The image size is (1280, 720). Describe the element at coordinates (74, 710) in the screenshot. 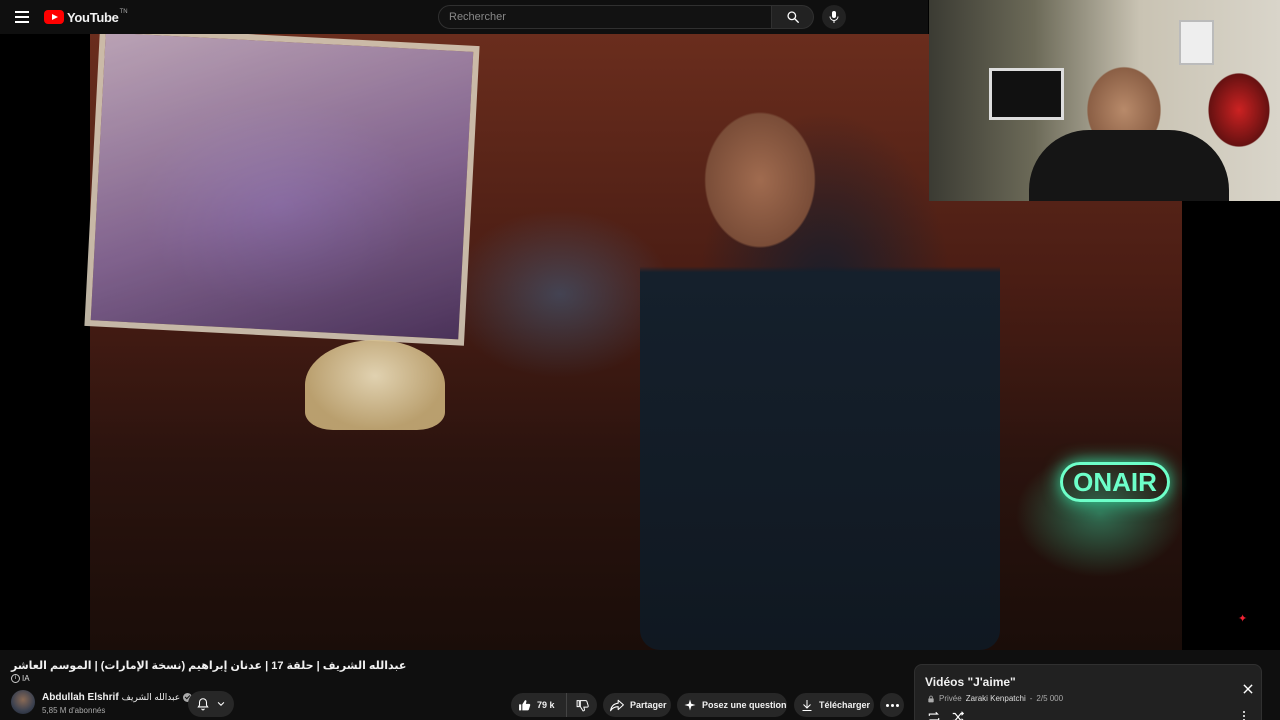

I see `subscriber-count: 5,85 M d'abonnés` at that location.